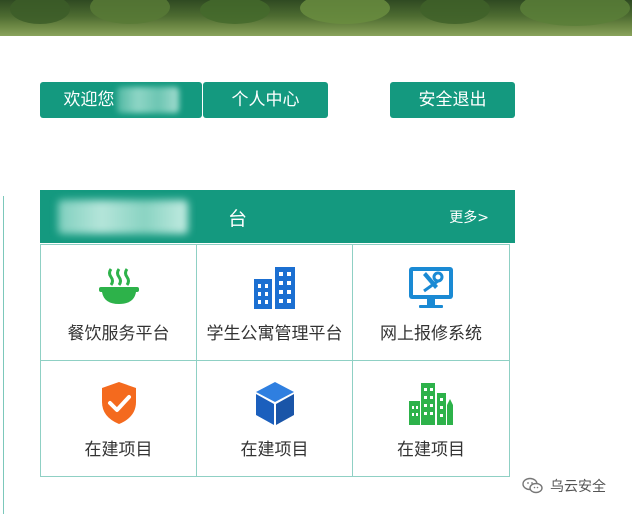 The height and width of the screenshot is (514, 632). I want to click on logout-label: 安全退出, so click(452, 100).